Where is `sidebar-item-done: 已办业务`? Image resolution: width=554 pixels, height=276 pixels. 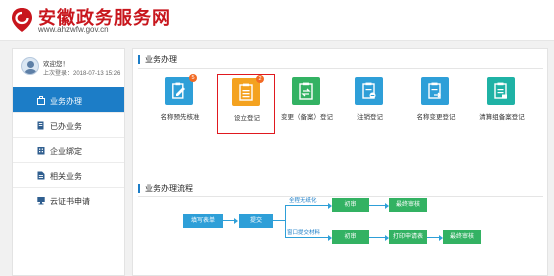 sidebar-item-done: 已办业务 is located at coordinates (68, 124).